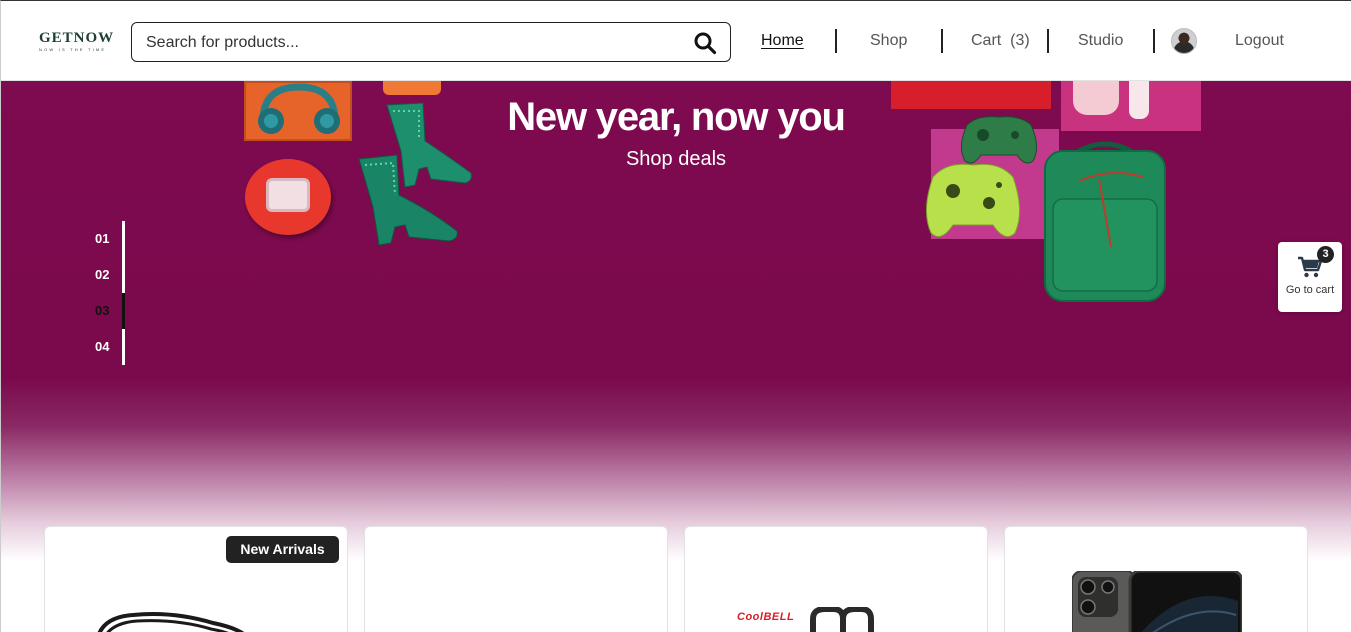  What do you see at coordinates (1139, 100) in the screenshot?
I see `bottle-image` at bounding box center [1139, 100].